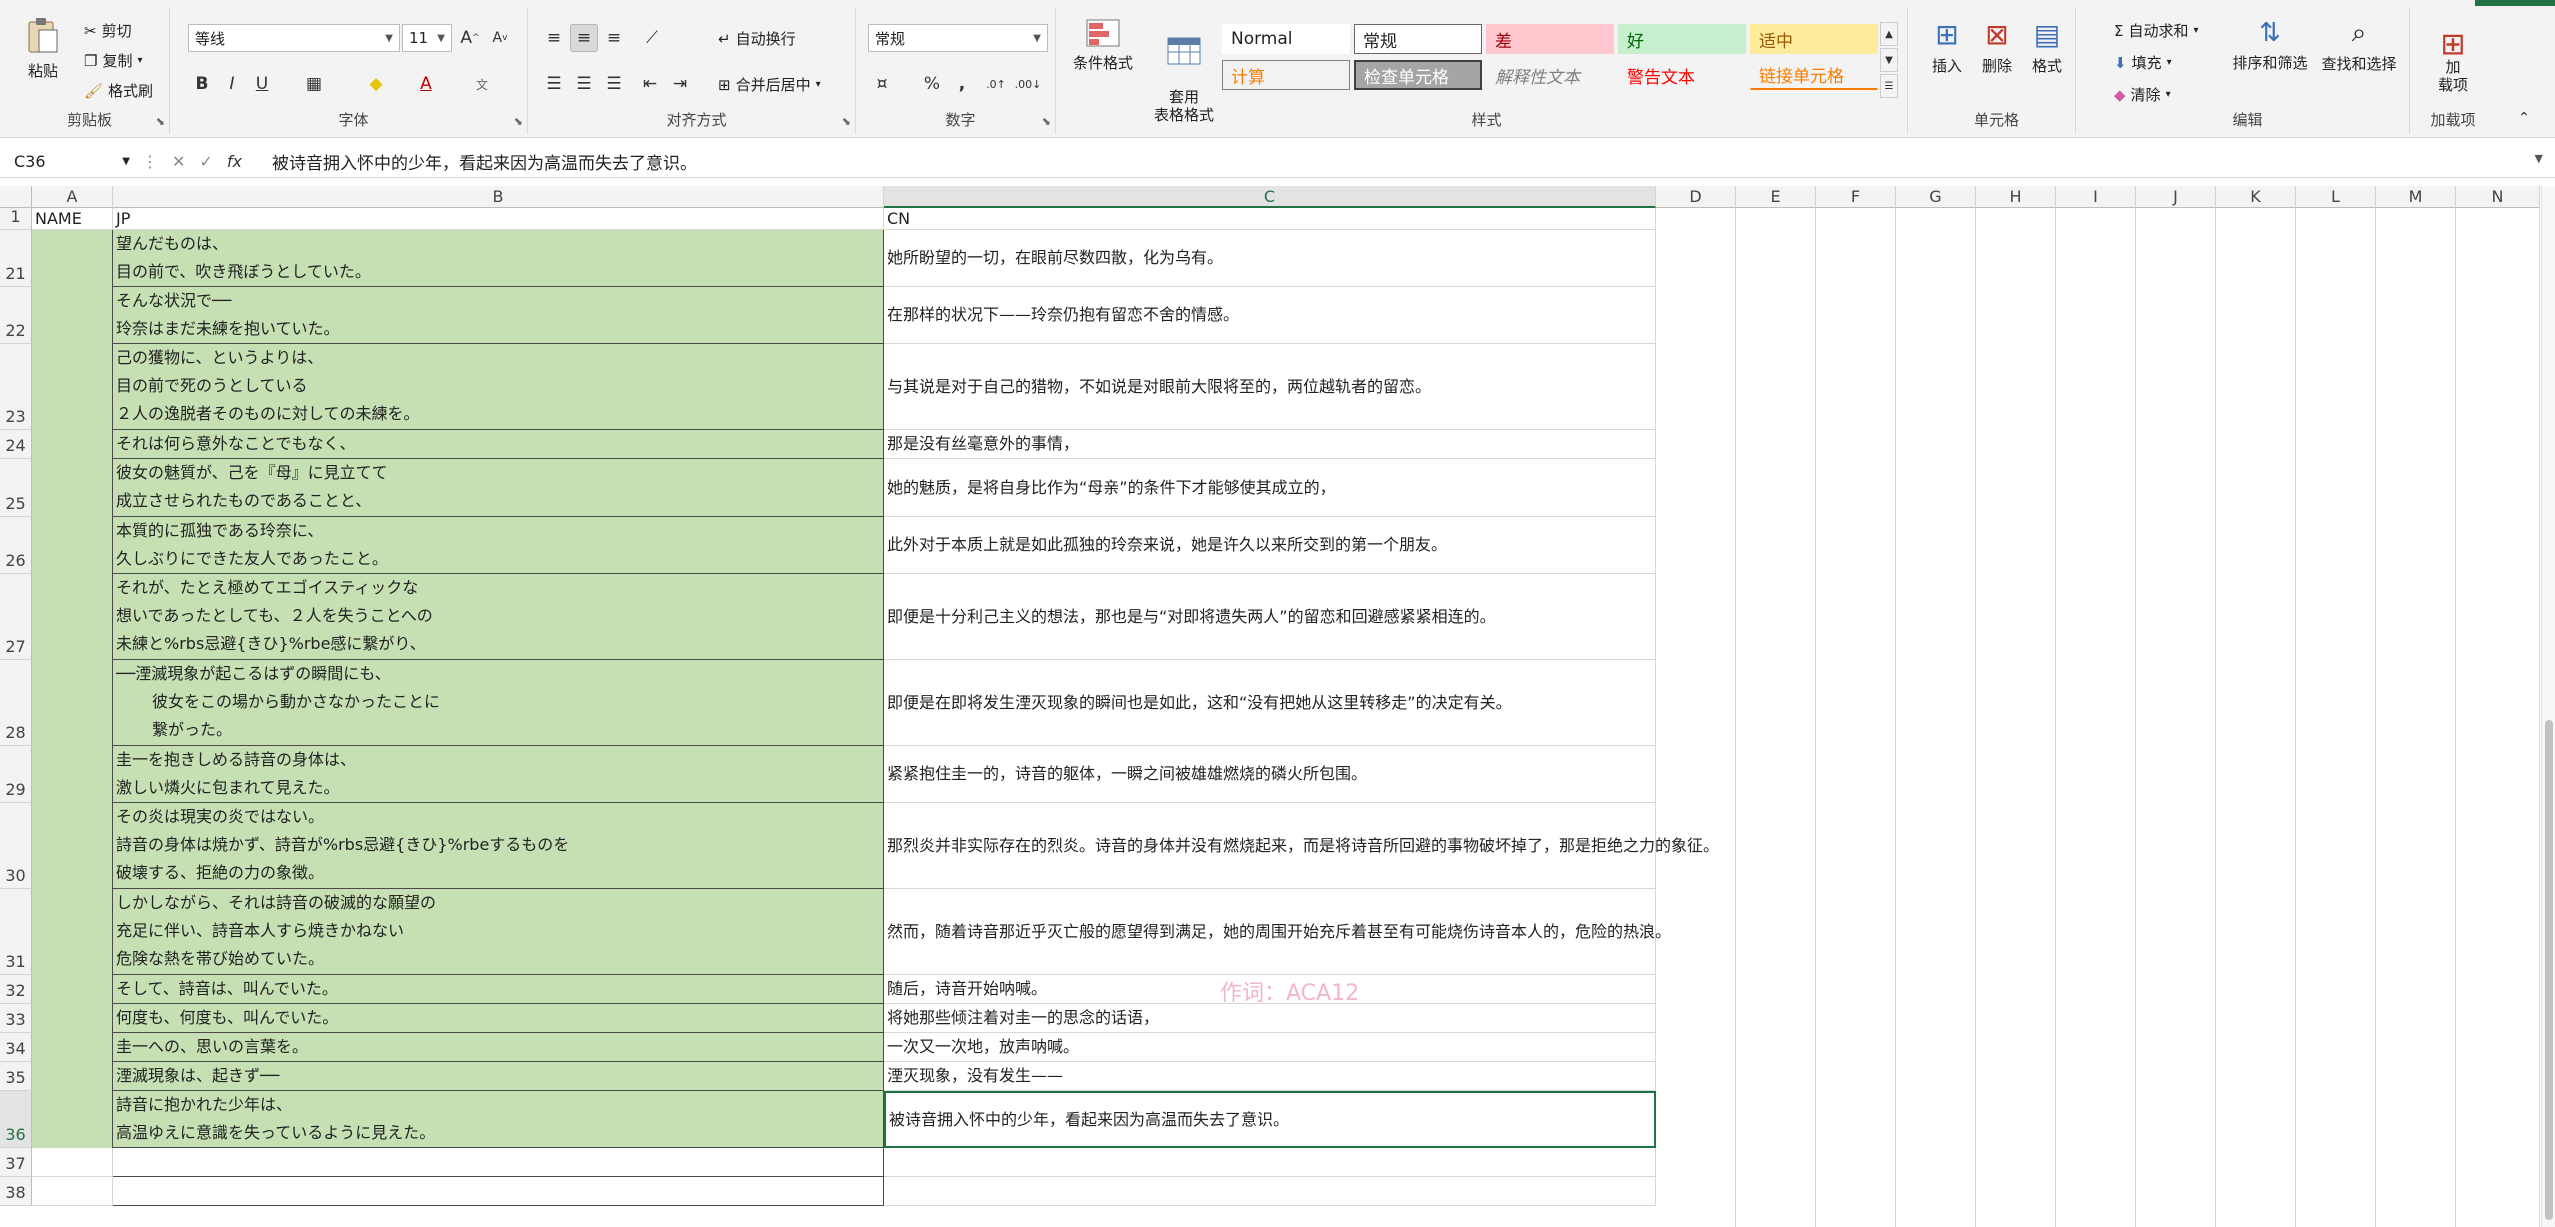 This screenshot has width=2555, height=1227. Describe the element at coordinates (498, 315) in the screenshot. I see `cell-jp: そんな状況で── 玲奈はまだ未練を抱いていた。` at that location.